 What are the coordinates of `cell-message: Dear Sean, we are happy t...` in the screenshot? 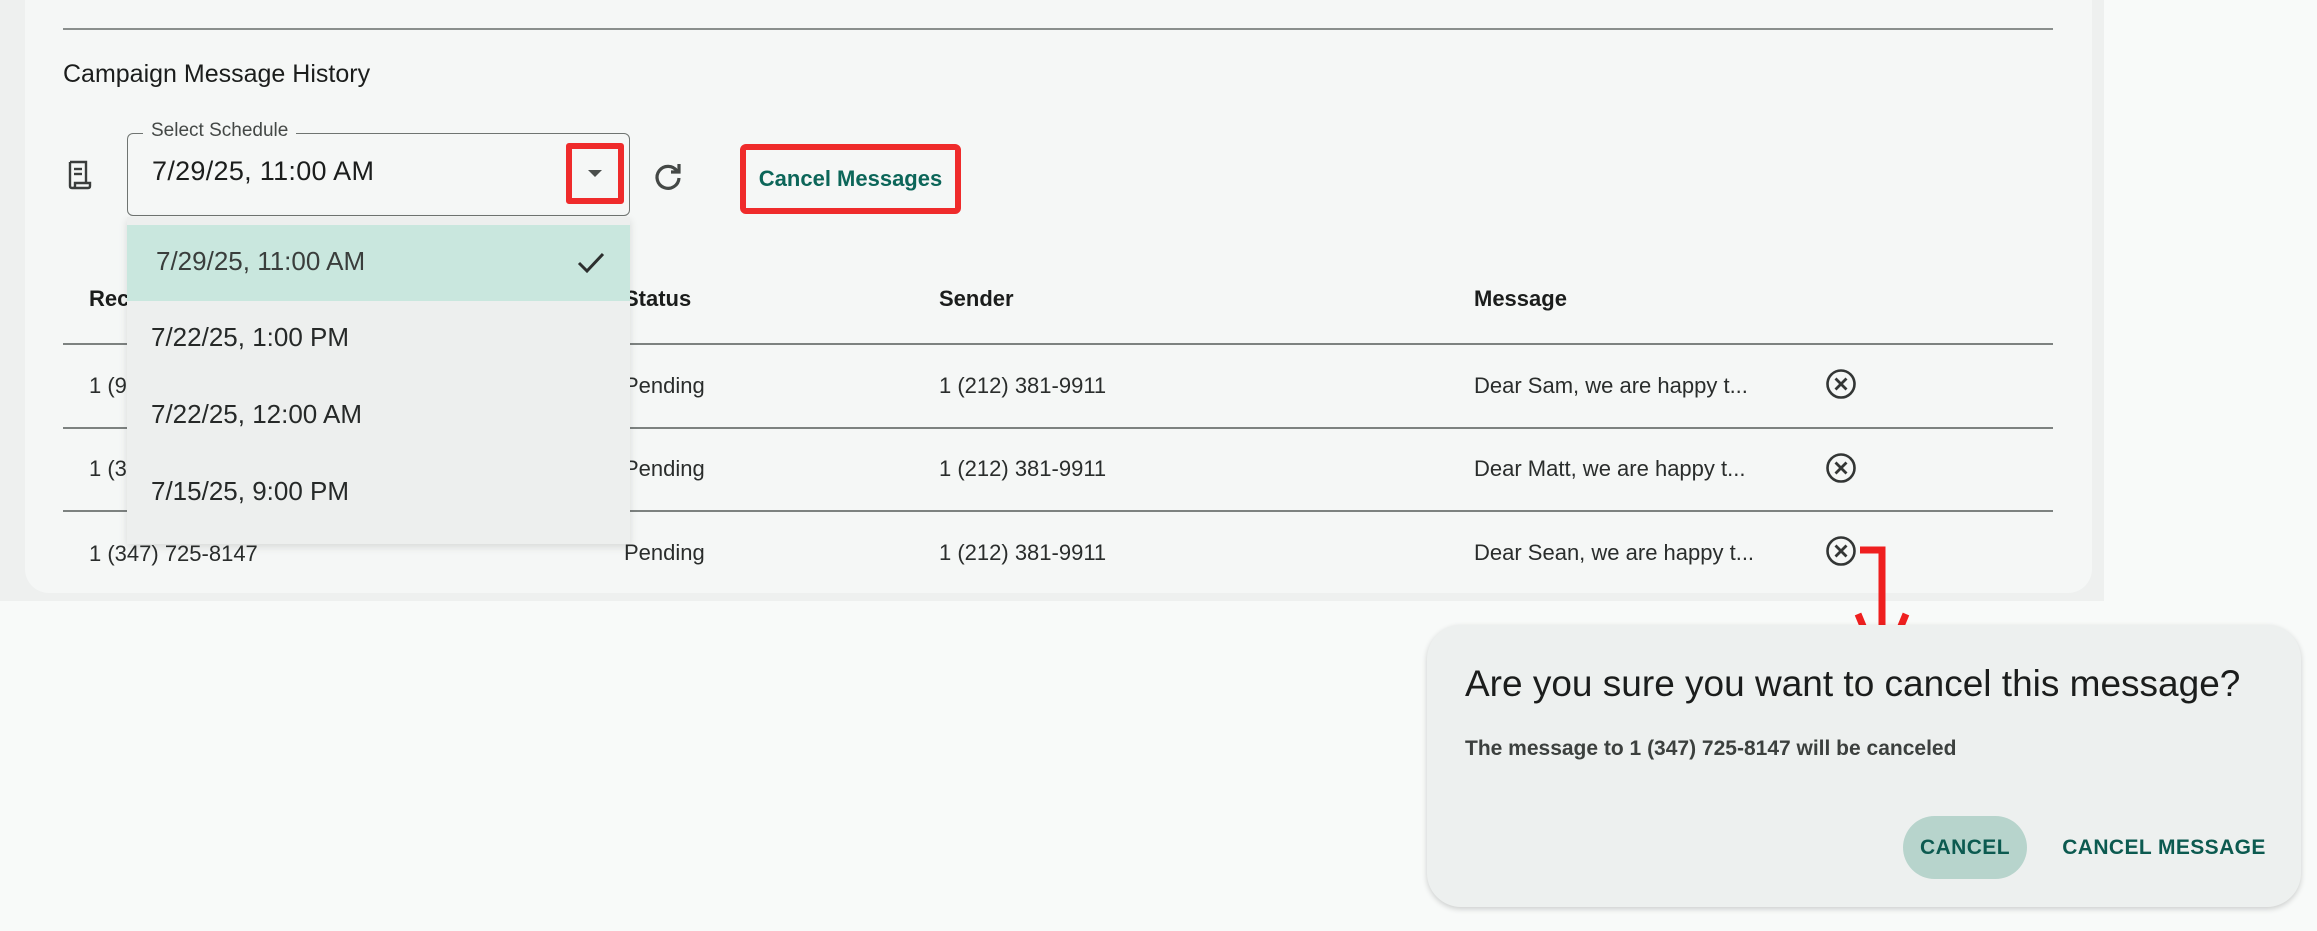 It's located at (1614, 552).